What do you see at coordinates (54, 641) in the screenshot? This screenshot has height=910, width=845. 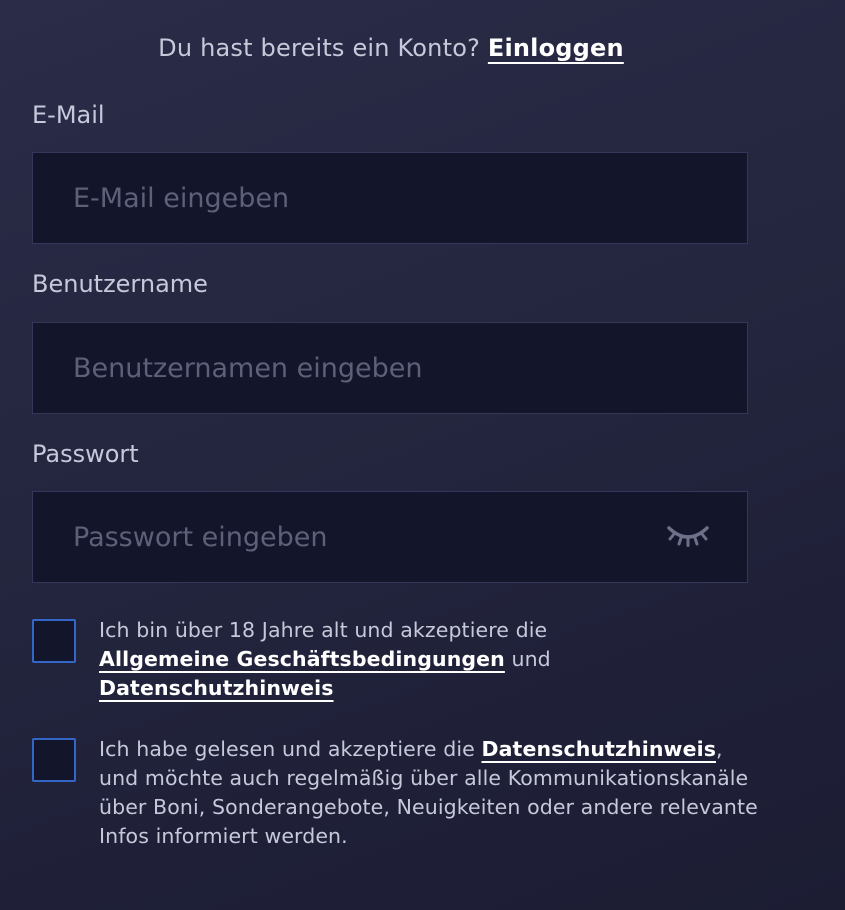 I see `terms-checkbox` at bounding box center [54, 641].